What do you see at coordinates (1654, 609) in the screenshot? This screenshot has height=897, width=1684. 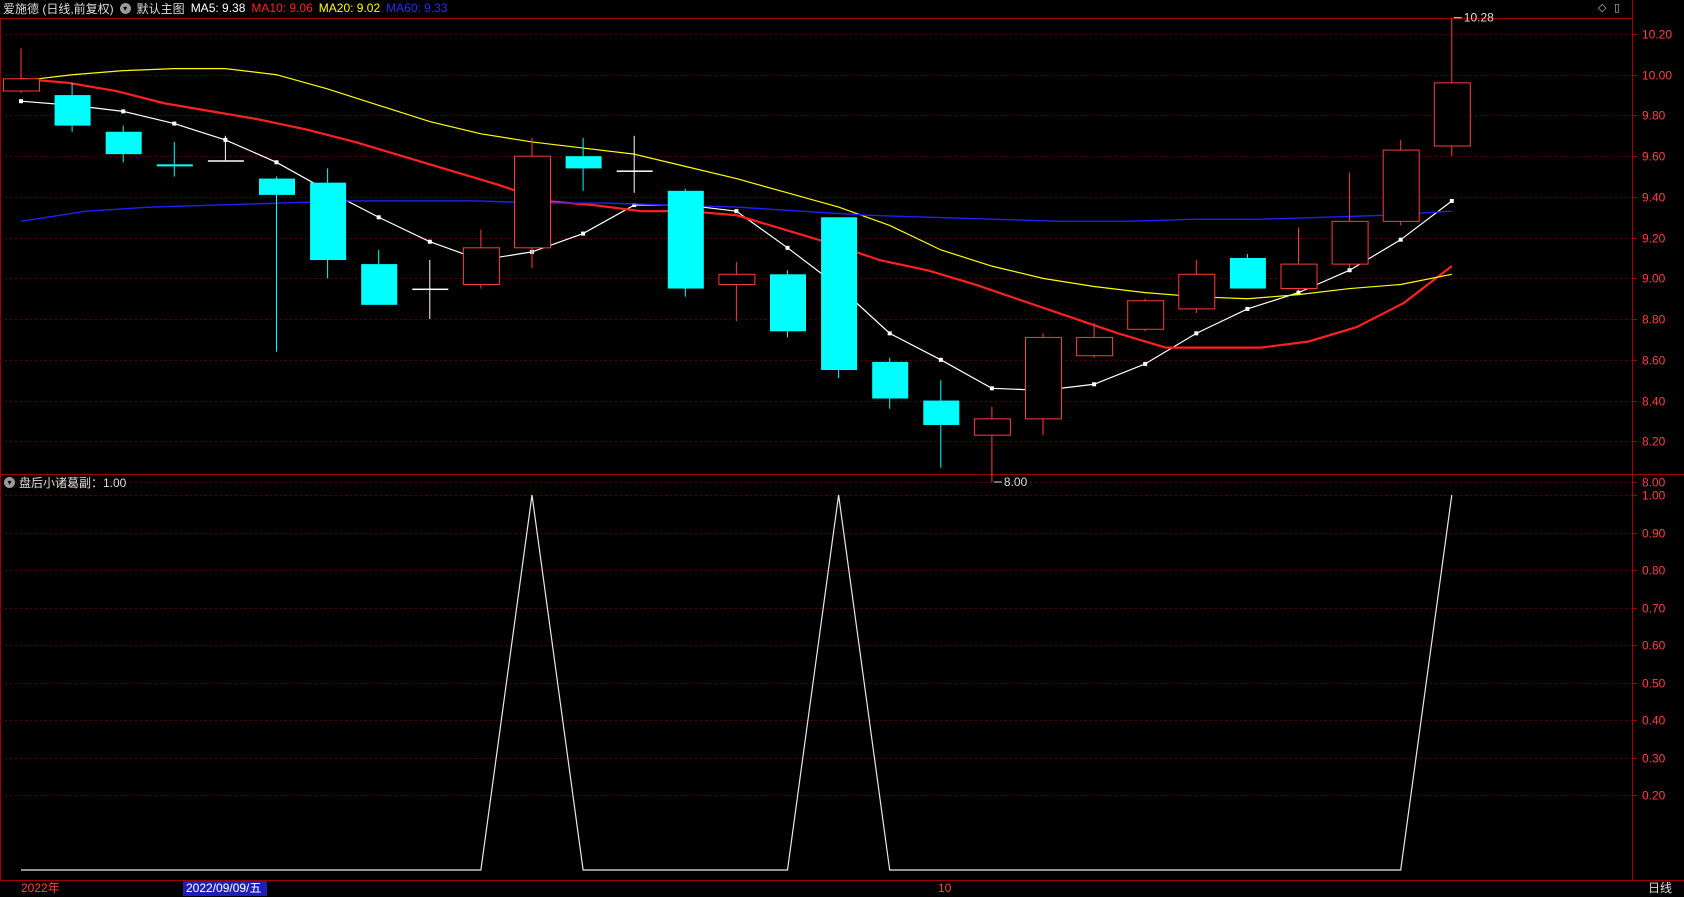 I see `indicator-tick-label: 0.70` at bounding box center [1654, 609].